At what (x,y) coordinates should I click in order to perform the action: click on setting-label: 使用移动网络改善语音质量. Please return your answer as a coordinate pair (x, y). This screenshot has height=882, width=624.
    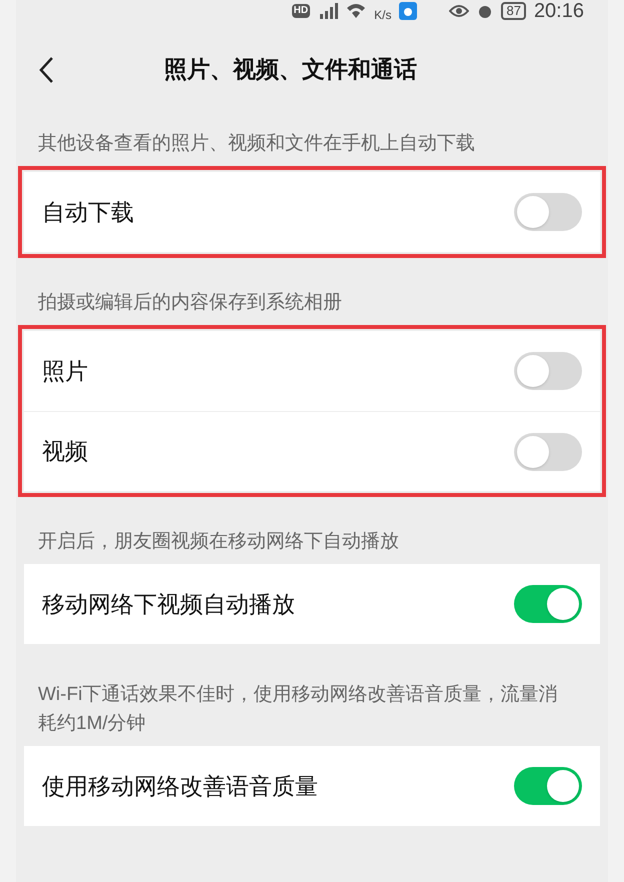
    Looking at the image, I should click on (180, 786).